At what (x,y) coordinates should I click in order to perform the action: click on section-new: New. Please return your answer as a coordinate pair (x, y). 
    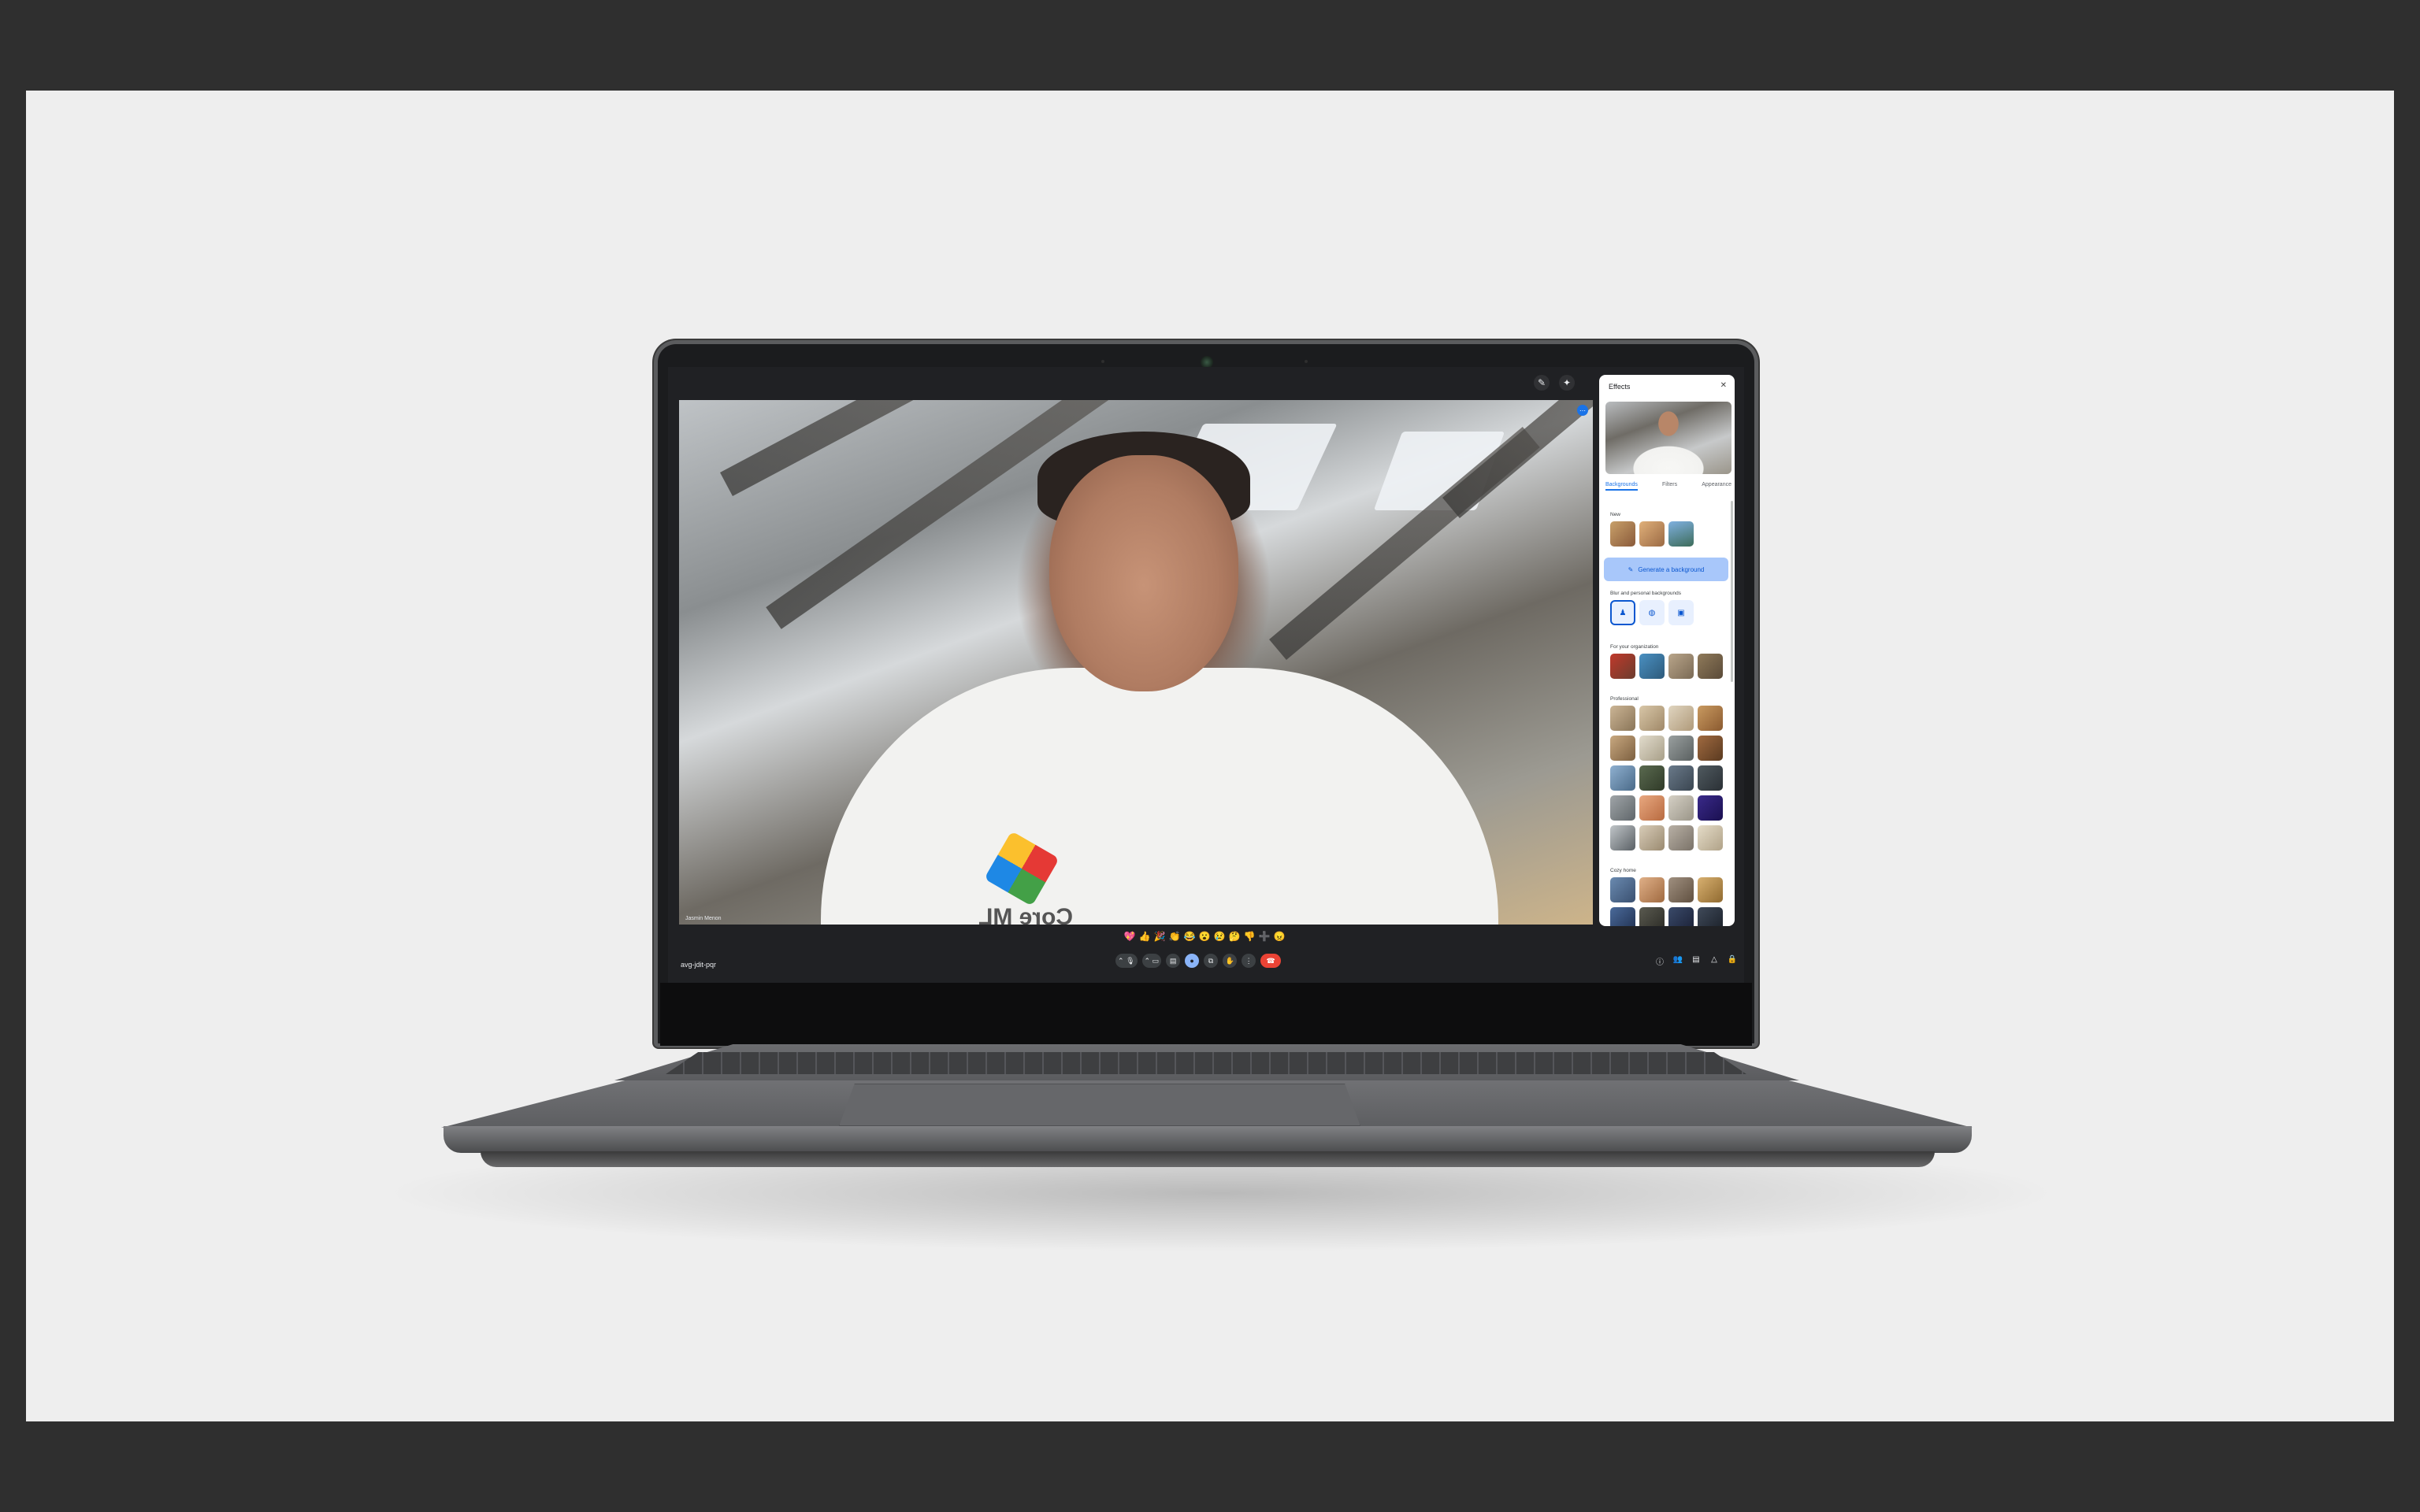
    Looking at the image, I should click on (1615, 514).